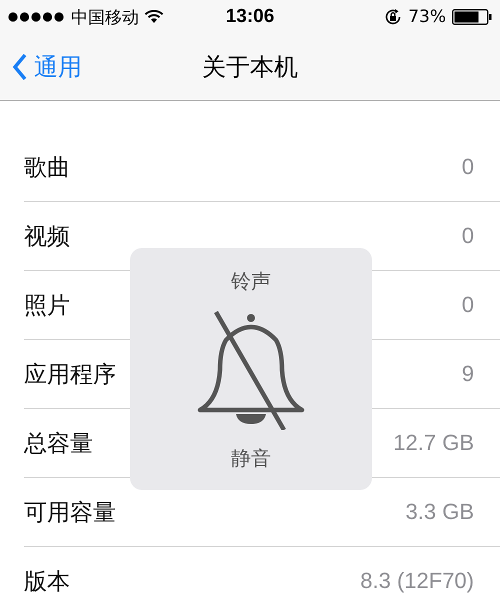 This screenshot has width=500, height=600. Describe the element at coordinates (105, 17) in the screenshot. I see `carrier-name: 中国移动` at that location.